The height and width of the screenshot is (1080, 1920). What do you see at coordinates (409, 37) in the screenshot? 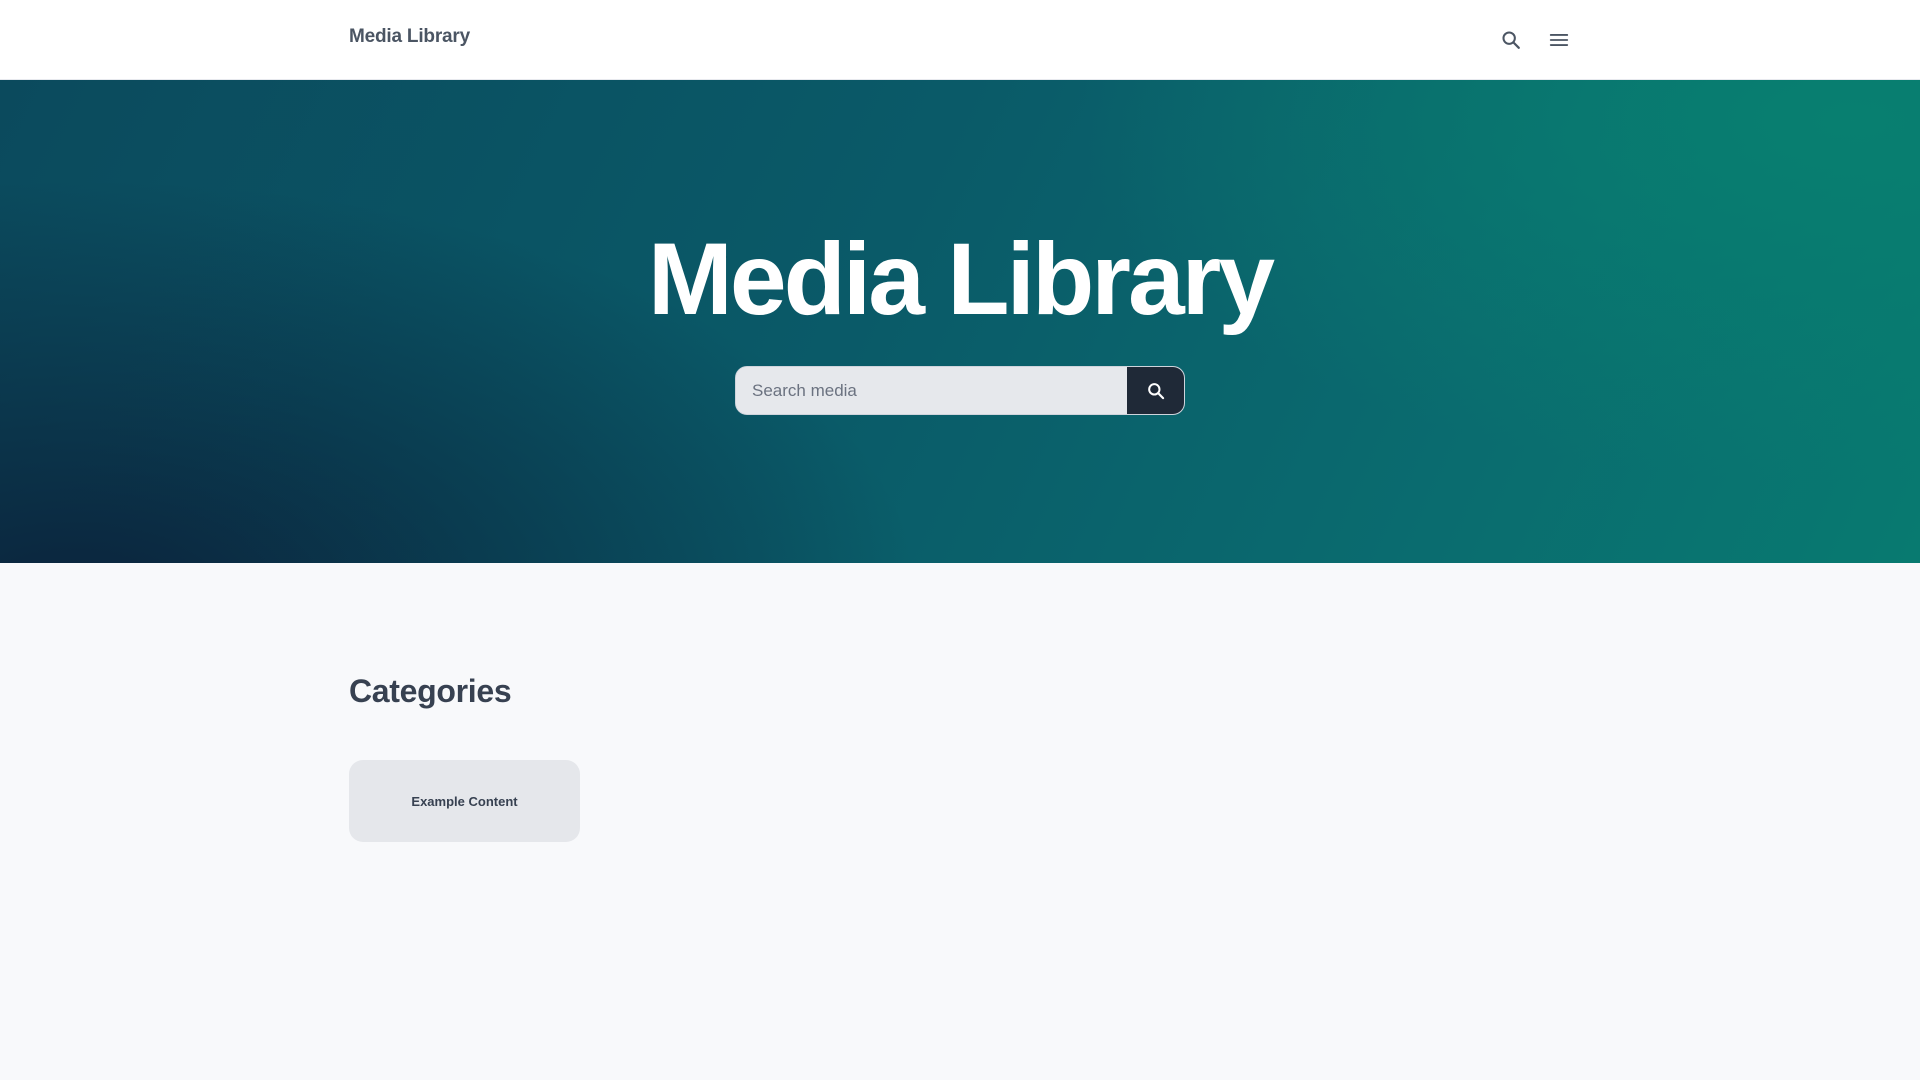
I see `brand-link: Media Library` at bounding box center [409, 37].